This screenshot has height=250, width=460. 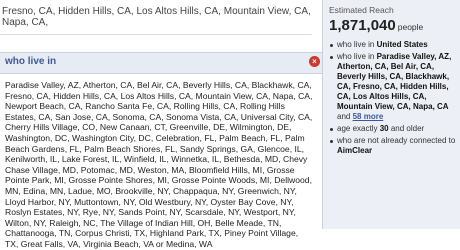 What do you see at coordinates (362, 25) in the screenshot?
I see `reach-count: 1,871,040` at bounding box center [362, 25].